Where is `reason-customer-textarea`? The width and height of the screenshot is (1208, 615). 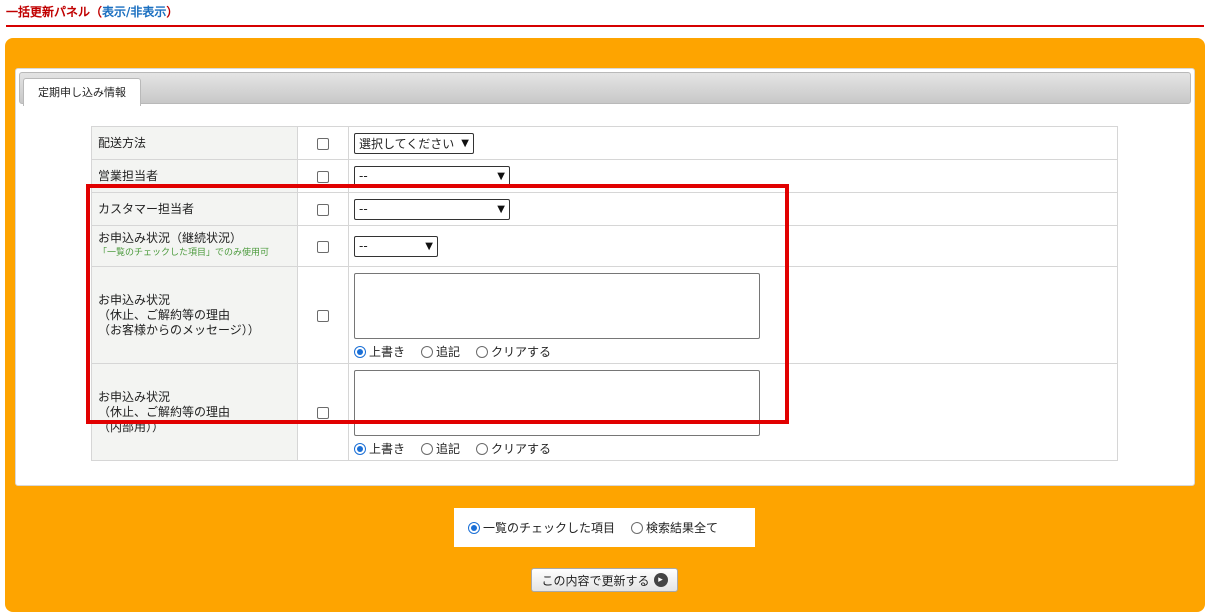
reason-customer-textarea is located at coordinates (557, 305).